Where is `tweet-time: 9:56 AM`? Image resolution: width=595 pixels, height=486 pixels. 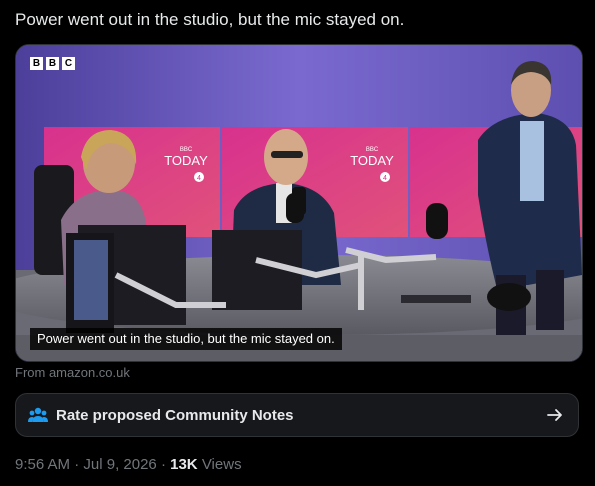 tweet-time: 9:56 AM is located at coordinates (42, 464).